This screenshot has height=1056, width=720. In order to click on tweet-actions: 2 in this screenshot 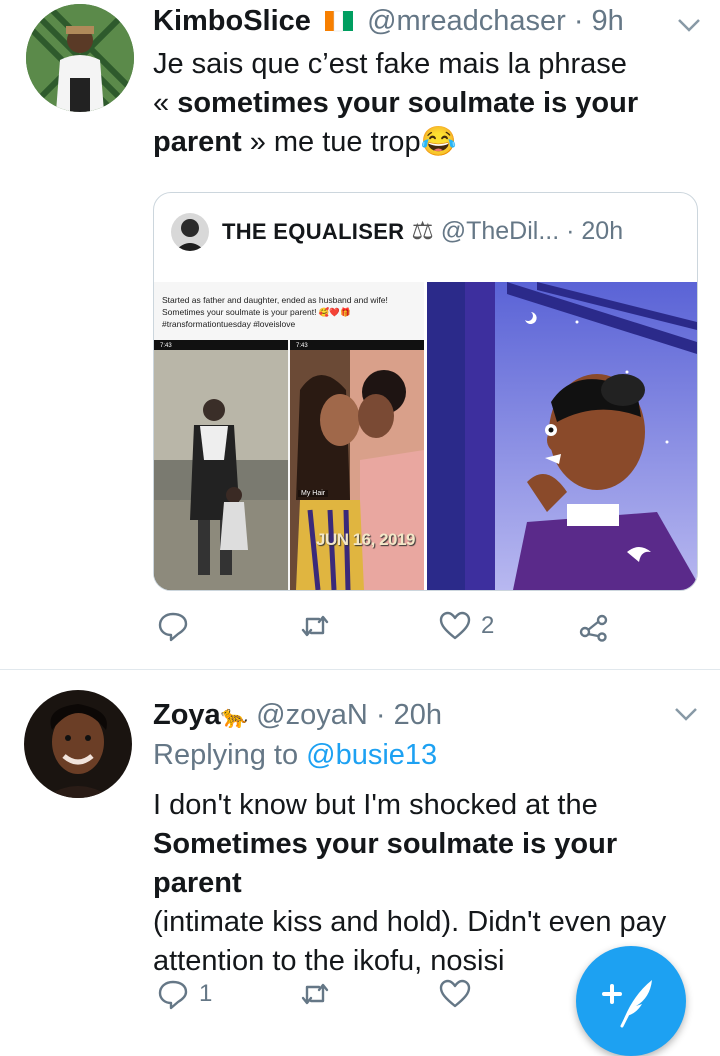, I will do `click(388, 630)`.